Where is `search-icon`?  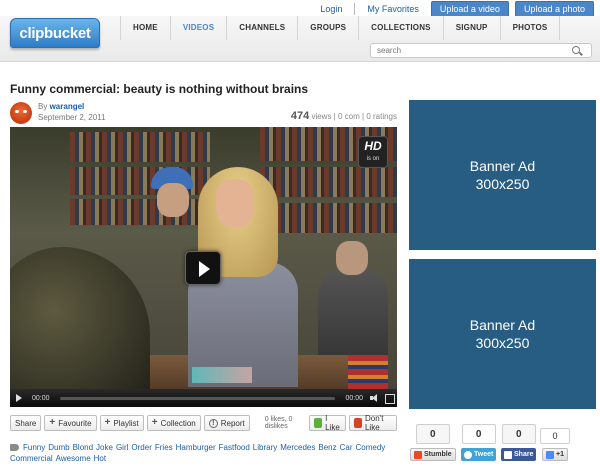 search-icon is located at coordinates (577, 51).